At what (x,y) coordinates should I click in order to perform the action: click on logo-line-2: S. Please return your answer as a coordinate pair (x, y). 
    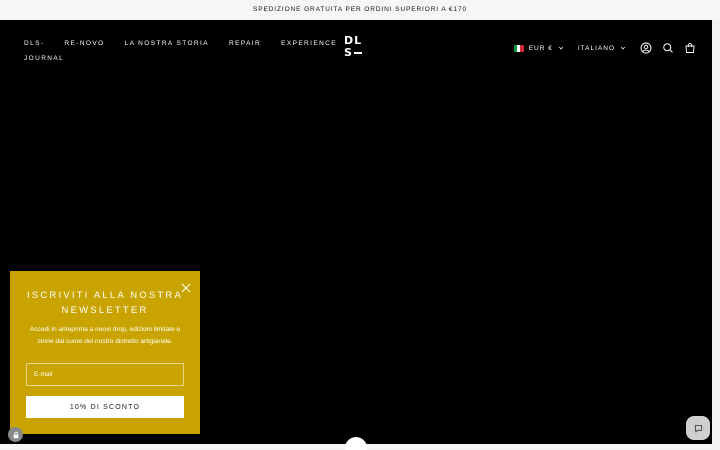
    Looking at the image, I should click on (357, 53).